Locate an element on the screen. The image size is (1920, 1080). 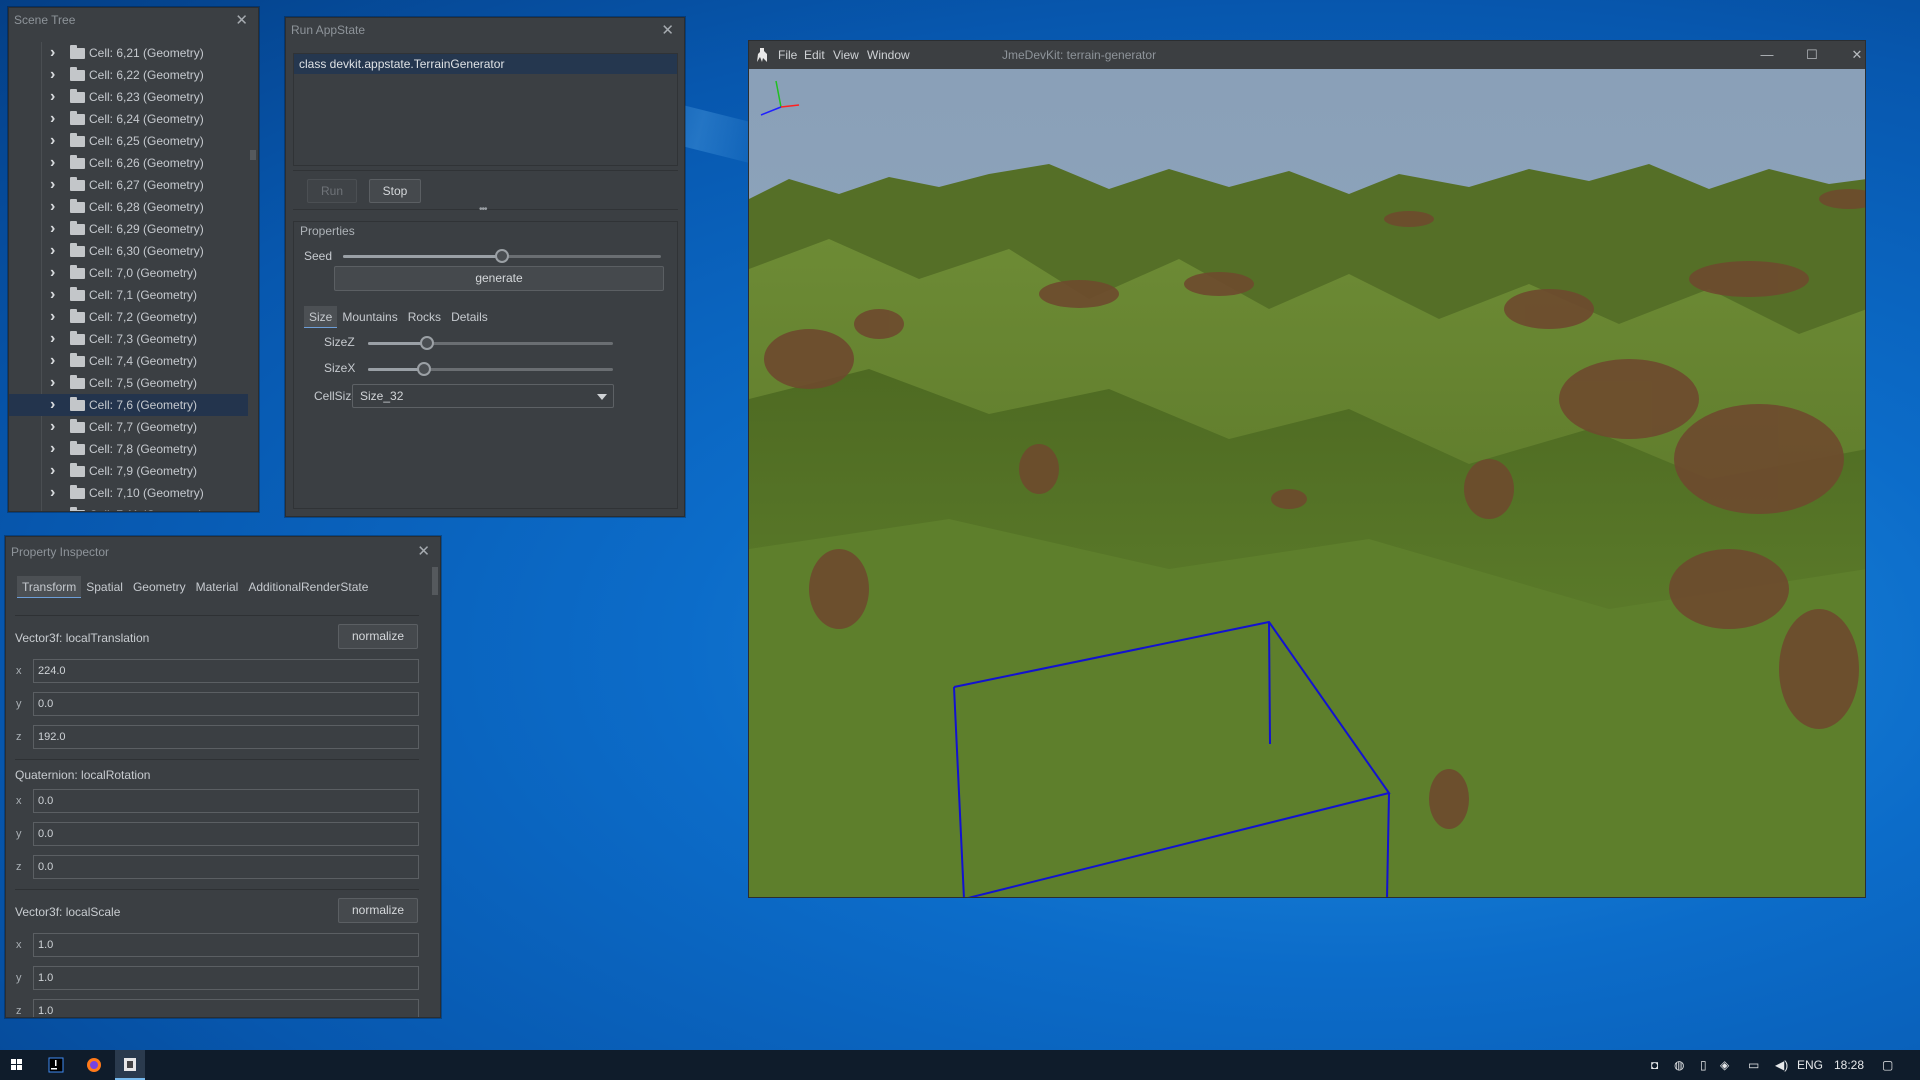
menu-window: Window is located at coordinates (888, 55).